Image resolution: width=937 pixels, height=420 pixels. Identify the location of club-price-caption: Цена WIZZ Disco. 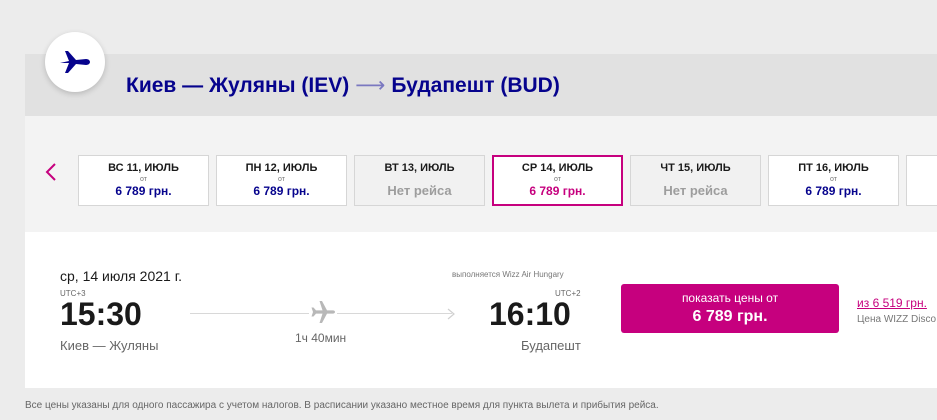
(897, 319).